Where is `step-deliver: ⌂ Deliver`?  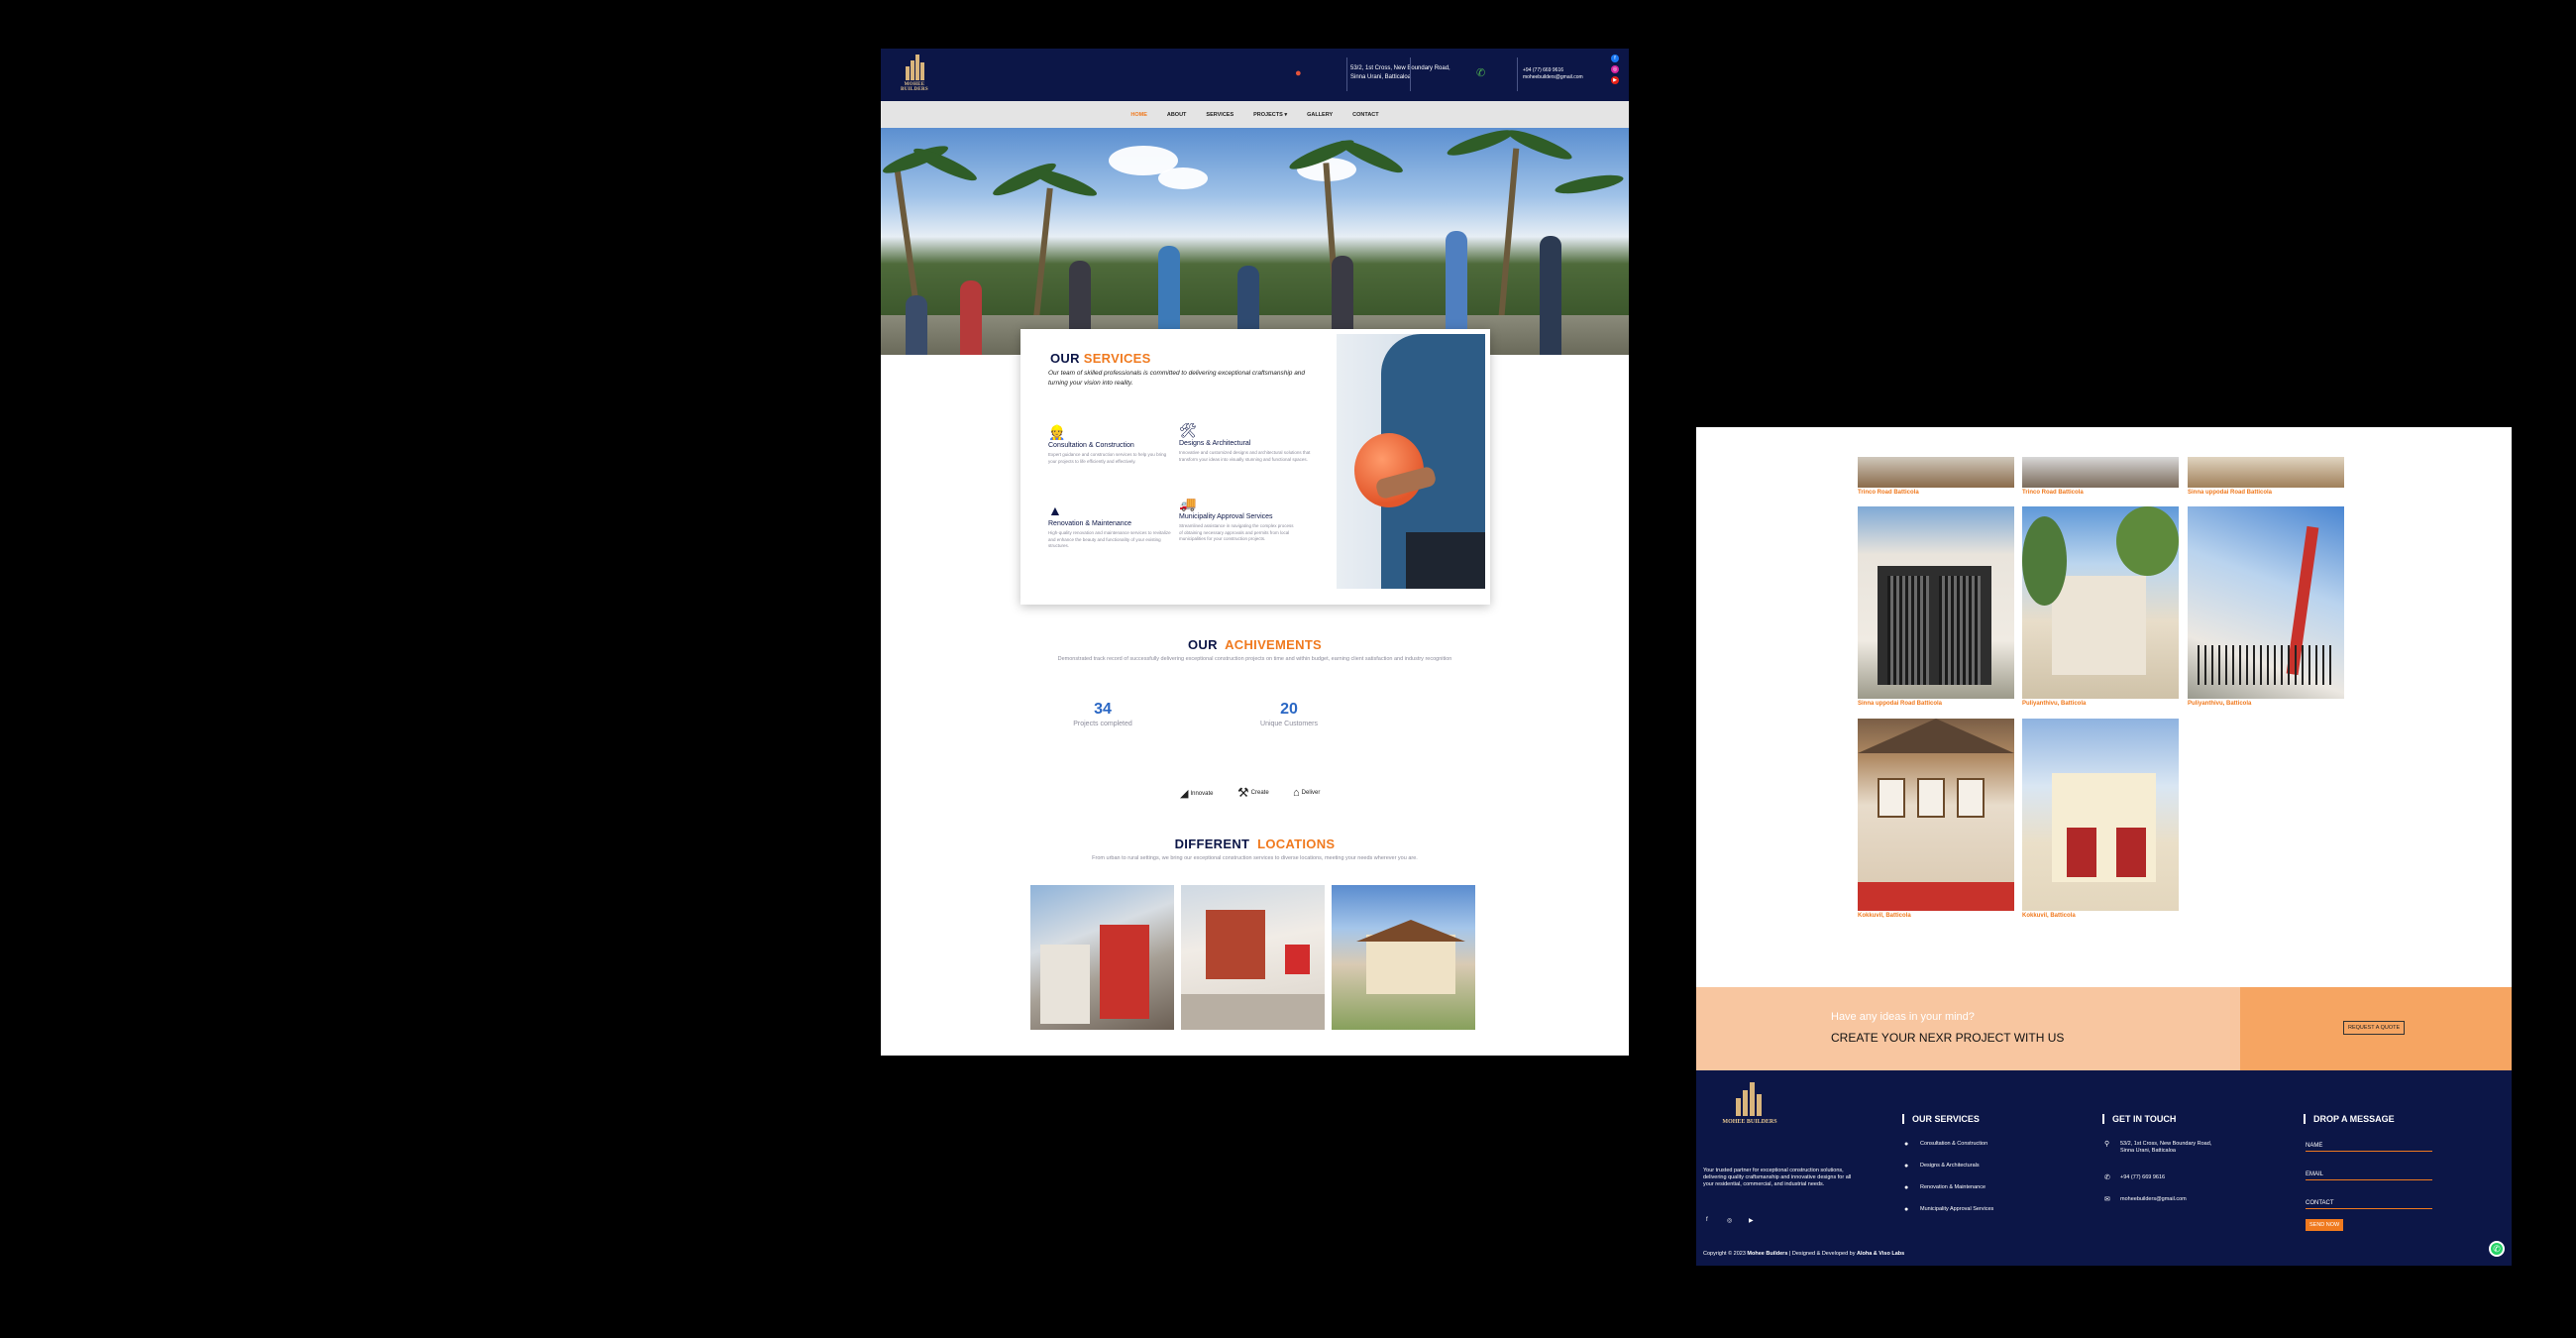
step-deliver: ⌂ Deliver is located at coordinates (1307, 793).